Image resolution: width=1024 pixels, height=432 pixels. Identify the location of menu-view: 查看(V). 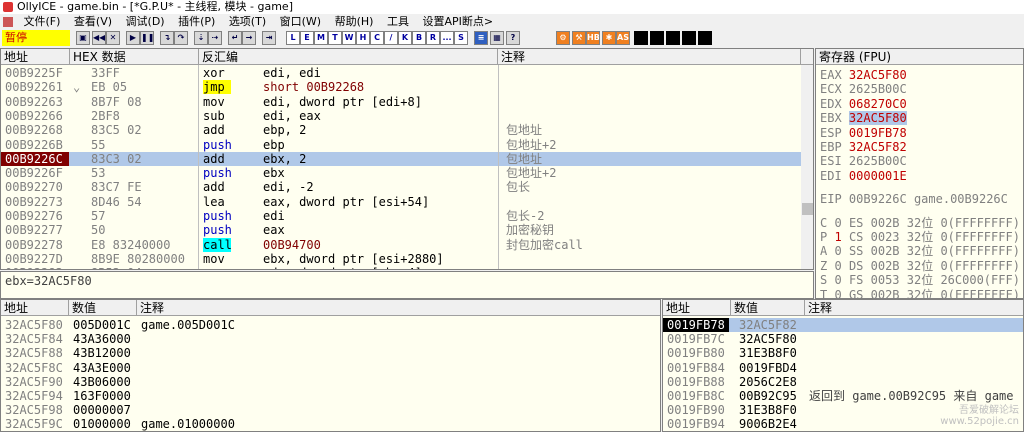
(93, 22).